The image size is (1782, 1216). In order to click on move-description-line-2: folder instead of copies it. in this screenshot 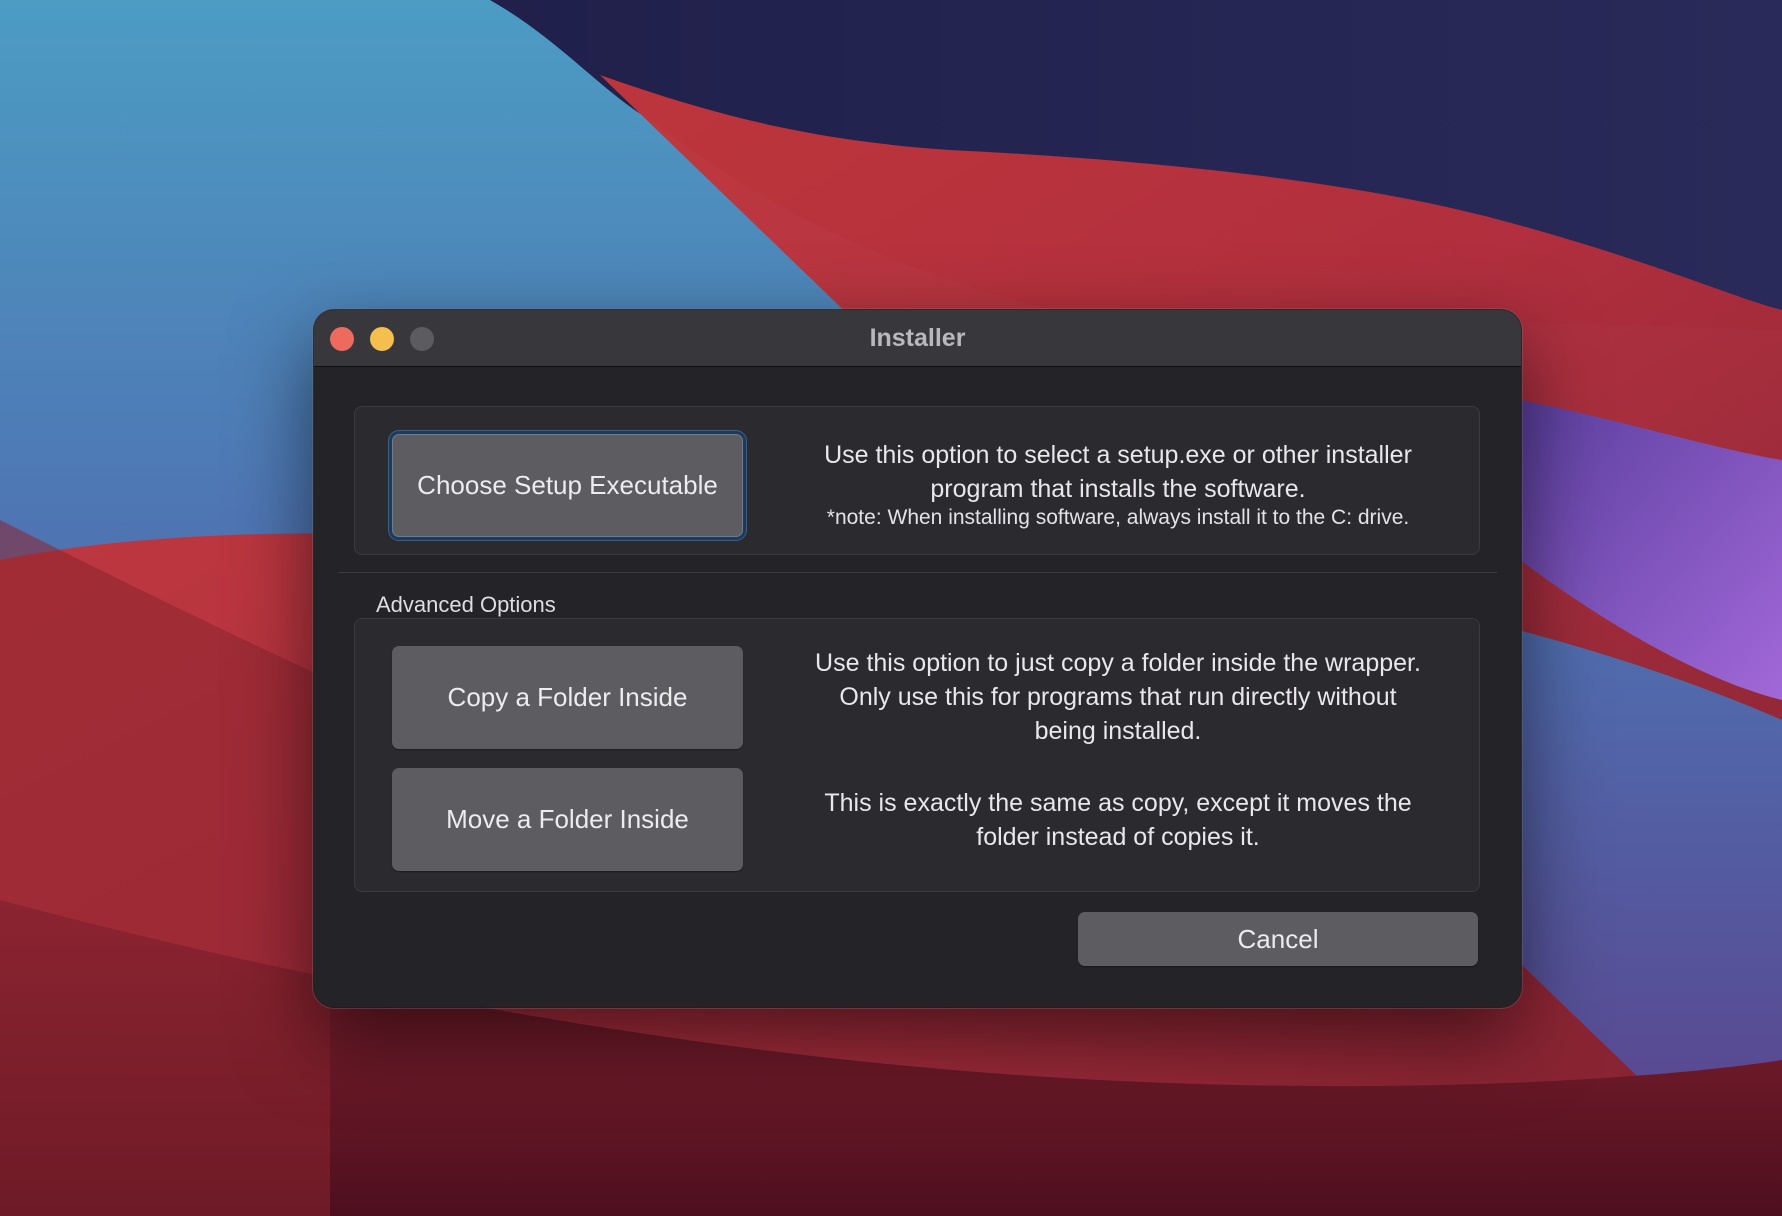, I will do `click(1118, 837)`.